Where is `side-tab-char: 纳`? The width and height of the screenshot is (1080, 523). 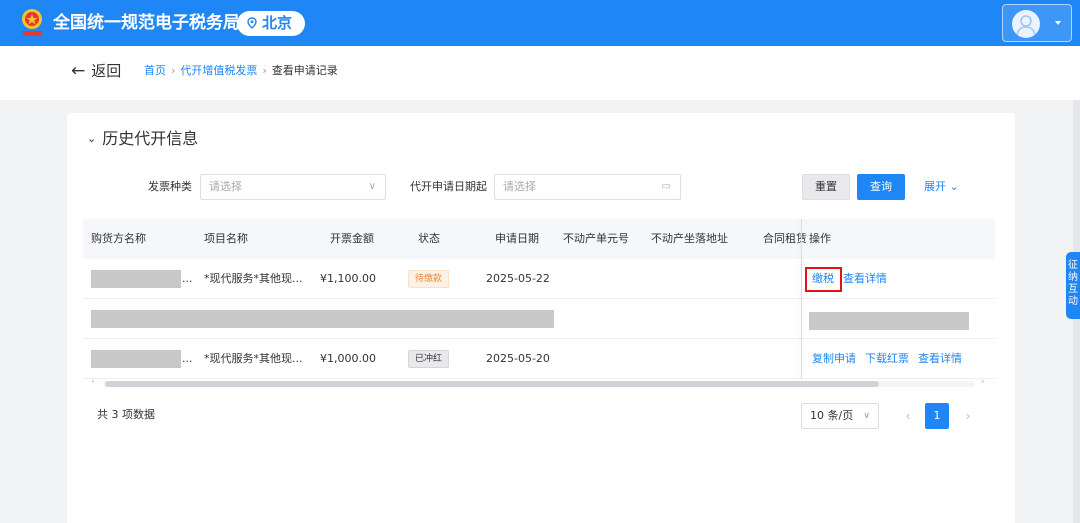
side-tab-char: 纳 is located at coordinates (1073, 277).